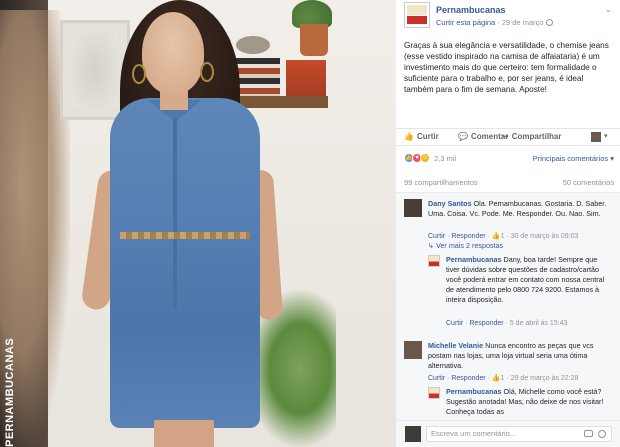  What do you see at coordinates (545, 236) in the screenshot?
I see `comment-time: 30 de março às 09:03` at bounding box center [545, 236].